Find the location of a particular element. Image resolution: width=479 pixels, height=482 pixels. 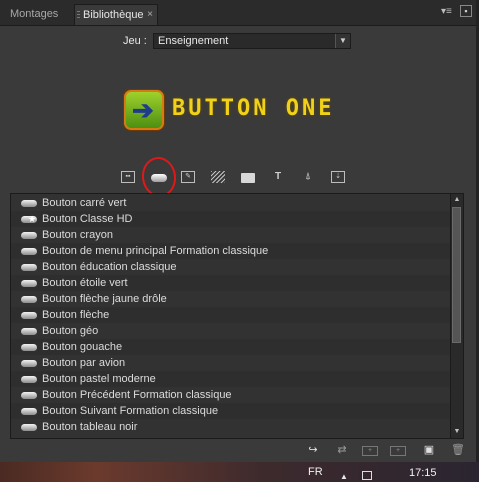

add-to-layer-icon: + is located at coordinates (370, 451).